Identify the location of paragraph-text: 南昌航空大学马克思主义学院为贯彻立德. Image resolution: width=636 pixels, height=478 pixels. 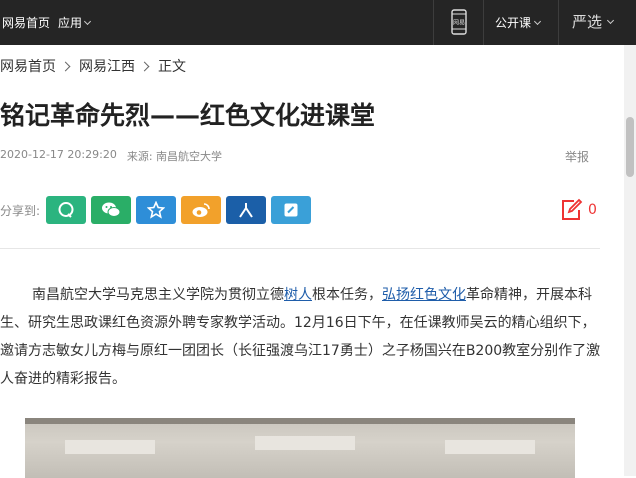
(158, 295).